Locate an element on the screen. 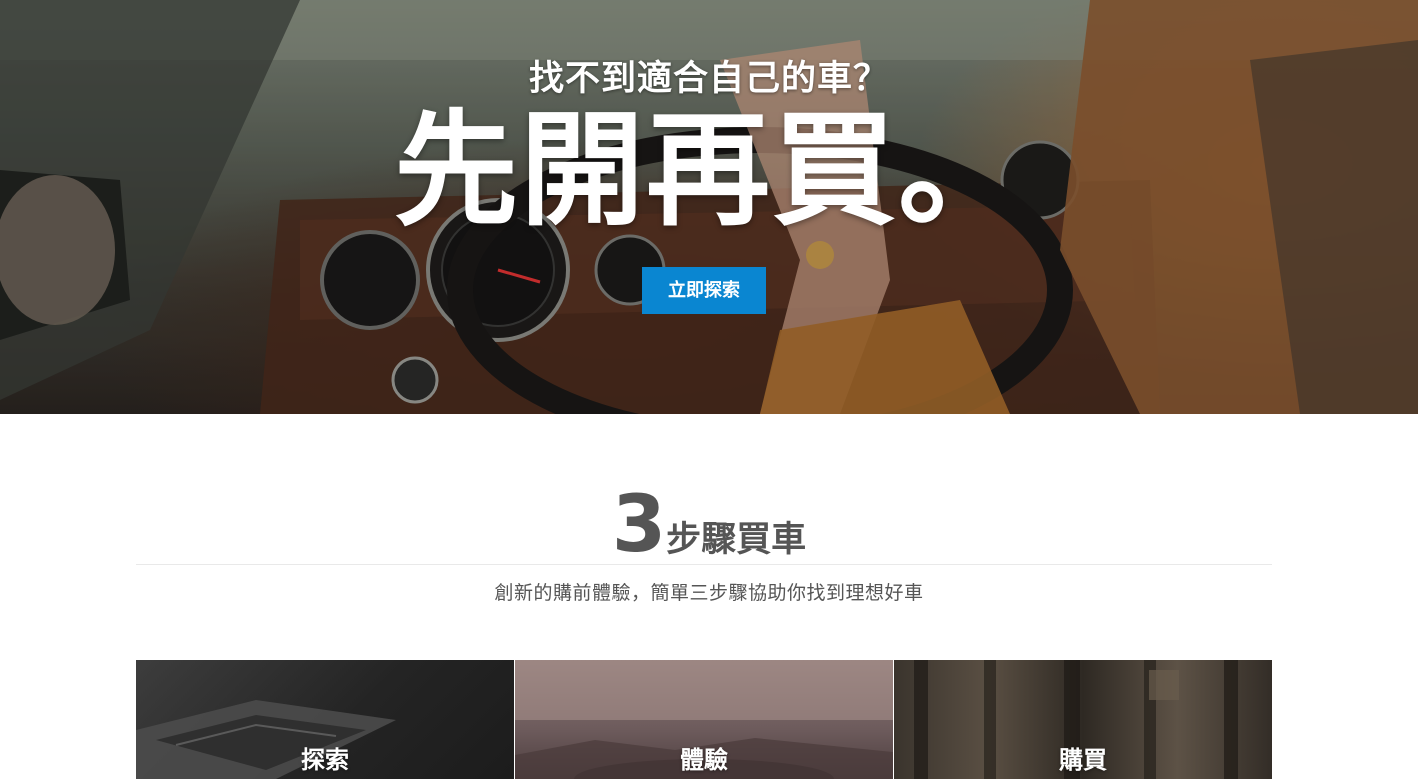 The width and height of the screenshot is (1418, 779). step-card-explore: 探索 is located at coordinates (325, 719).